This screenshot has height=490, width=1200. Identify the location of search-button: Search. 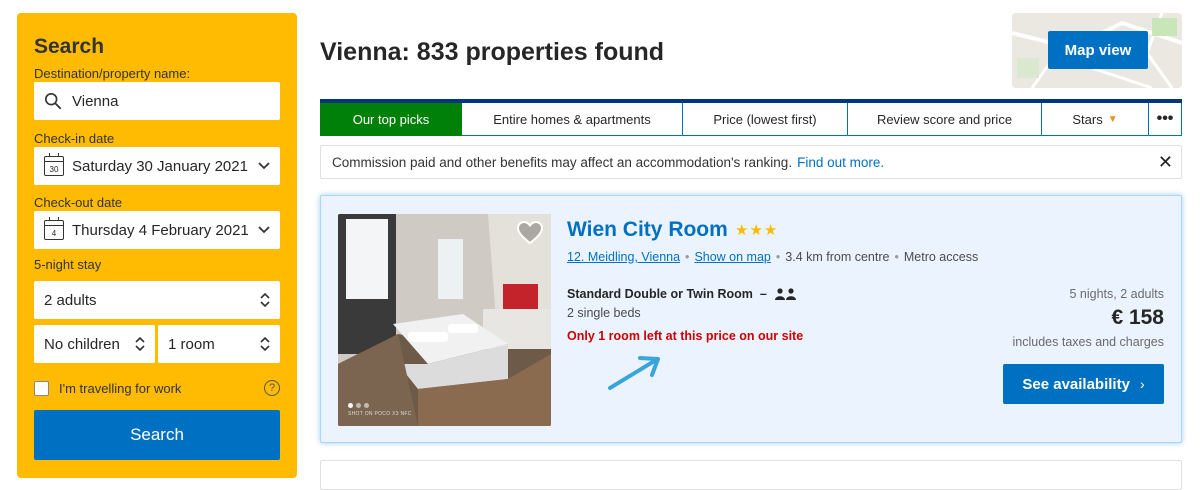
(157, 435).